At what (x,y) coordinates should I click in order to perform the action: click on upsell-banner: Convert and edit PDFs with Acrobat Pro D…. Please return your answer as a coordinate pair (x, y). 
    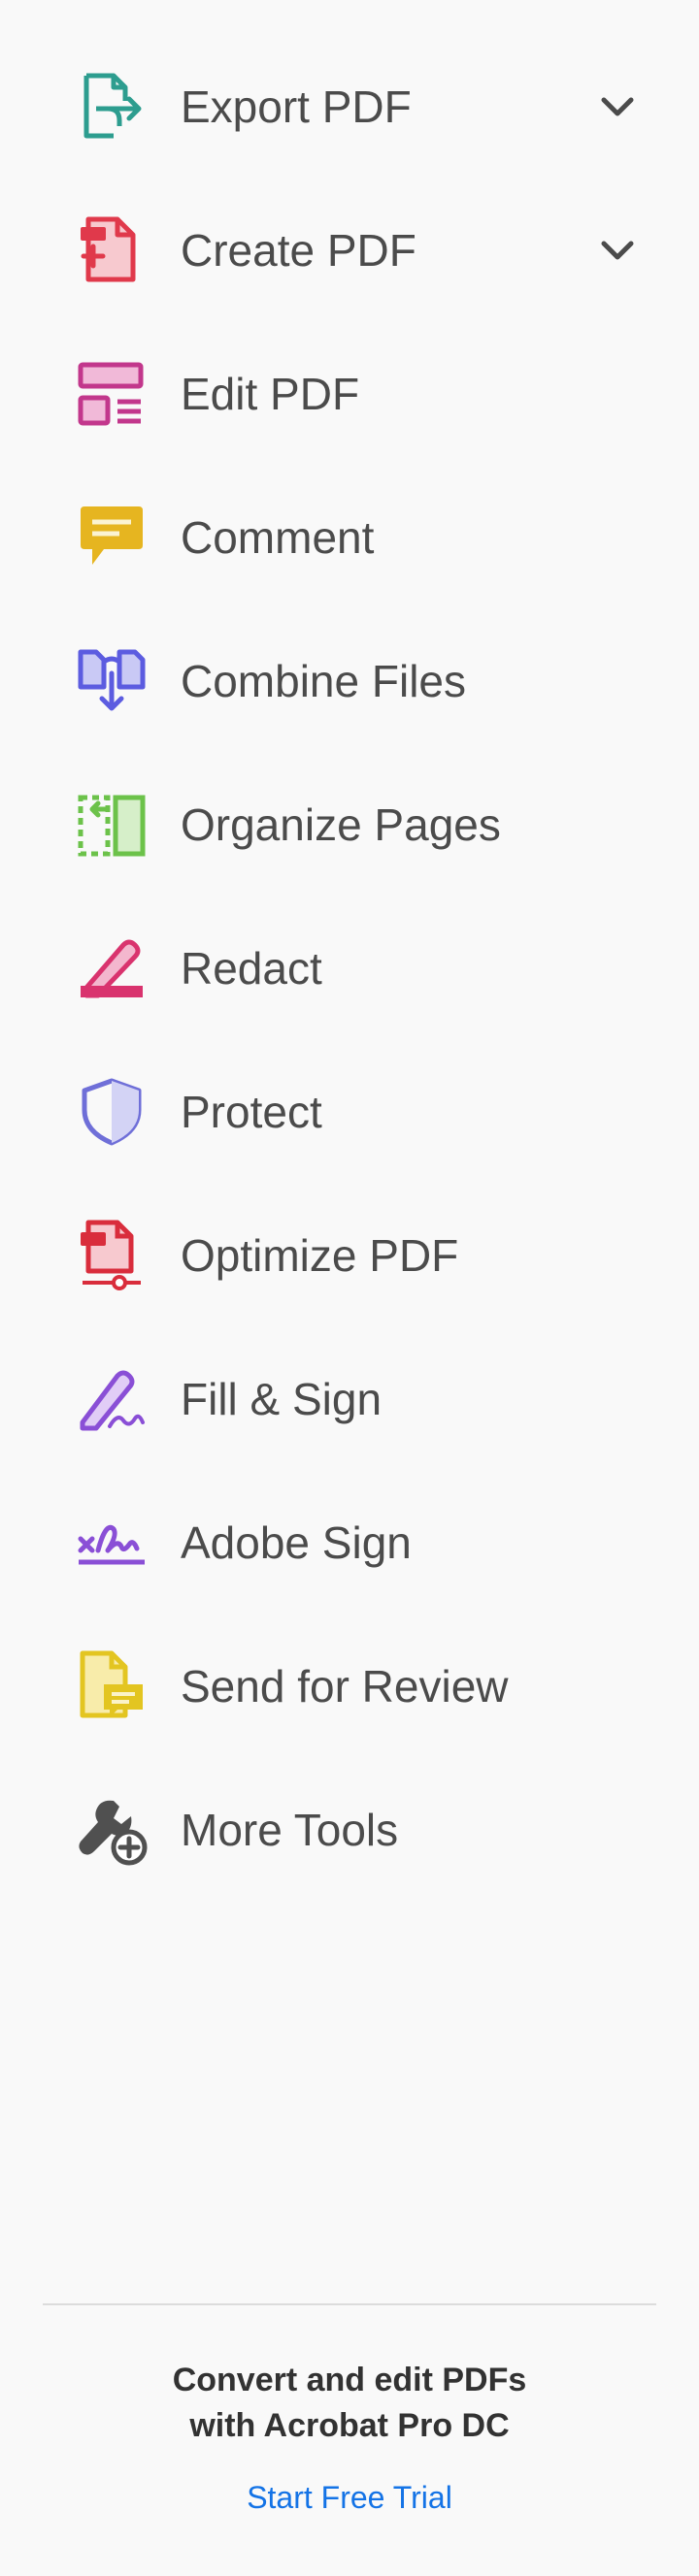
    Looking at the image, I should click on (349, 2437).